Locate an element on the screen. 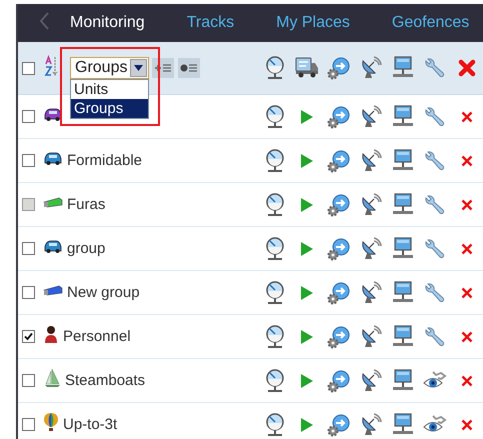 This screenshot has height=439, width=483. tab: Monitoring is located at coordinates (107, 23).